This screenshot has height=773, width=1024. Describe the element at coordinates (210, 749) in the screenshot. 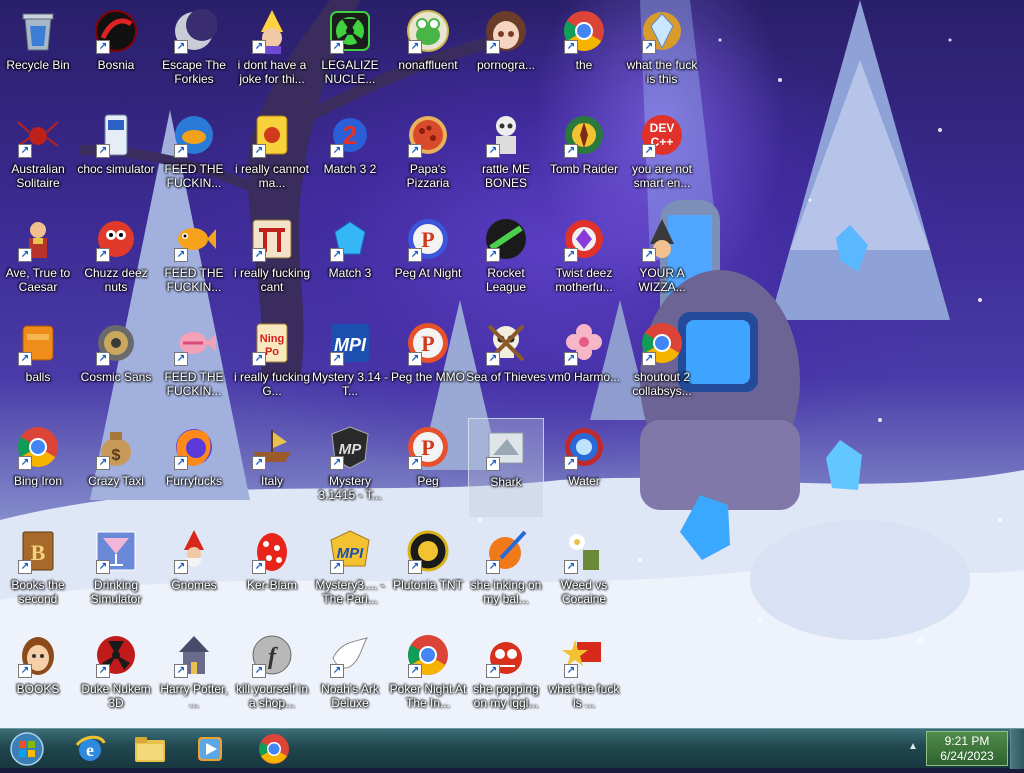

I see `media-player-taskbar-button` at that location.